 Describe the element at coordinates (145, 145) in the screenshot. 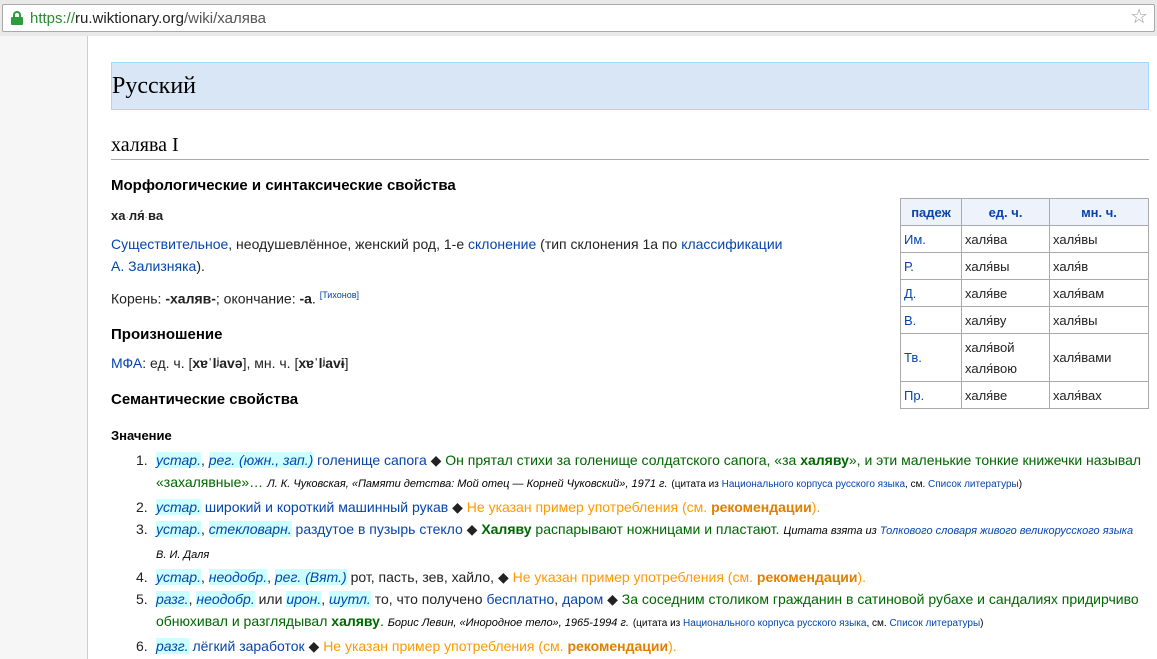

I see `word-title: халява I` at that location.